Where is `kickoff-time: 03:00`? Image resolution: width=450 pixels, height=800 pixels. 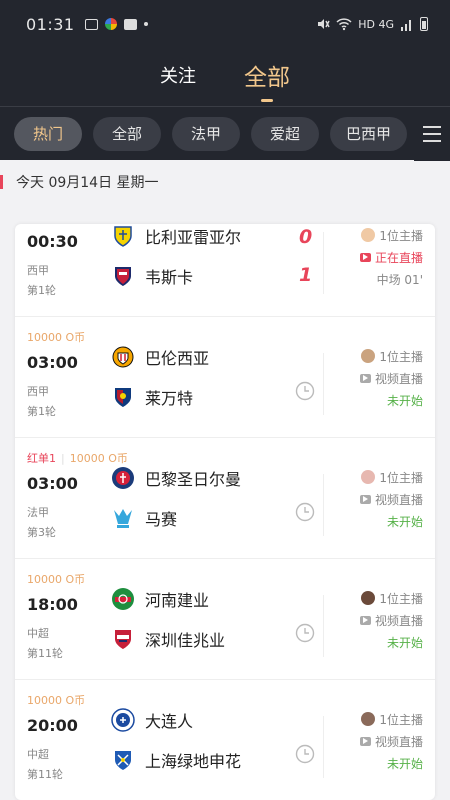 kickoff-time: 03:00 is located at coordinates (52, 483).